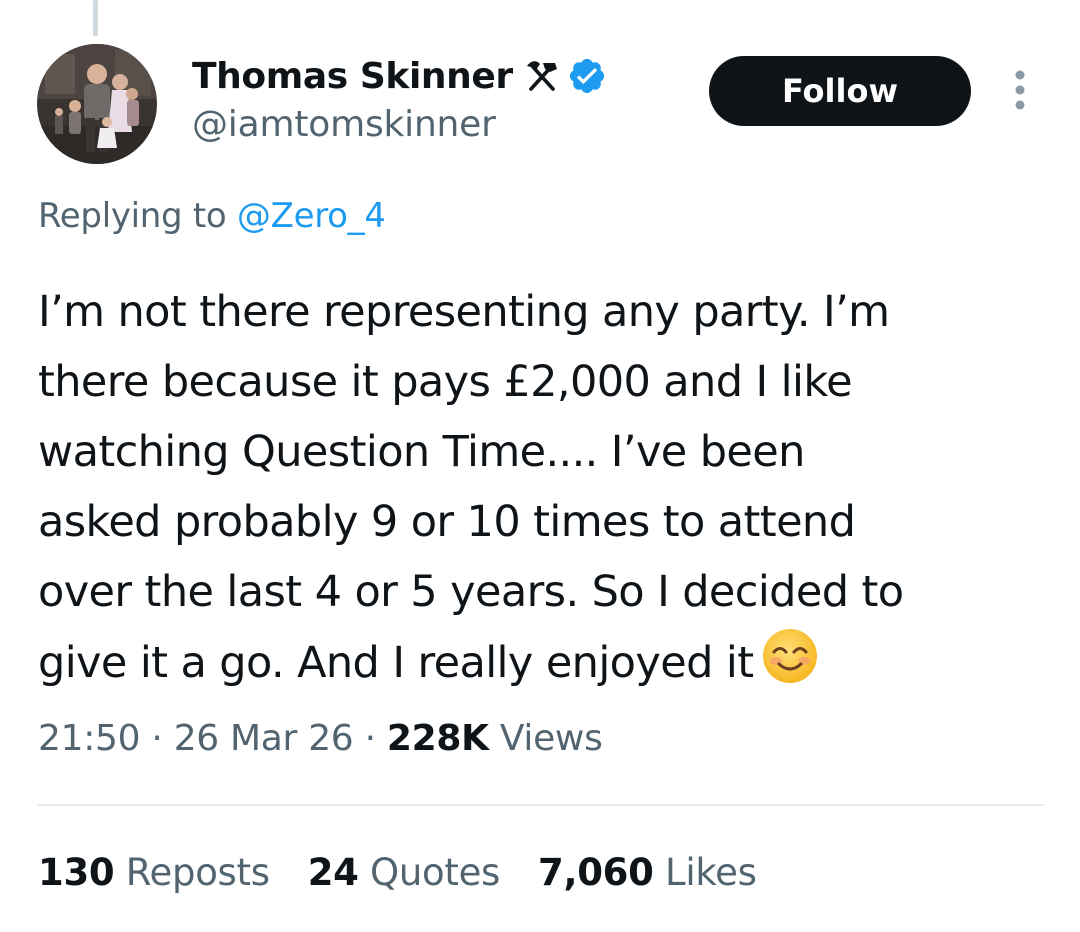 The image size is (1080, 932). I want to click on smiling-face-emoji-icon, so click(790, 656).